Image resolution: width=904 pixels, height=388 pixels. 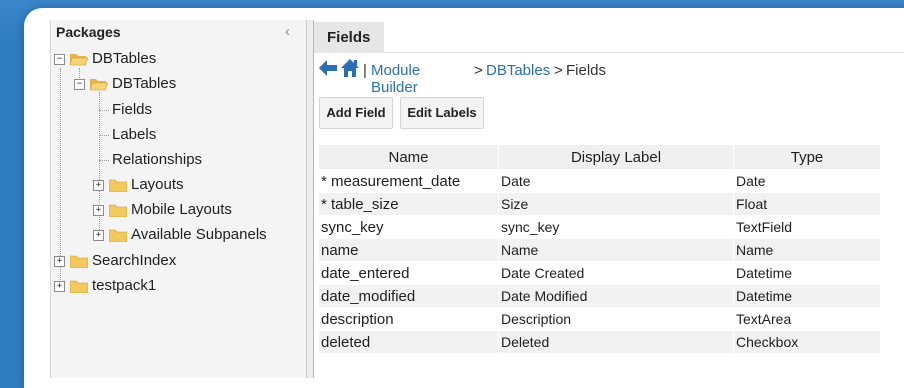 What do you see at coordinates (157, 184) in the screenshot?
I see `tree-item-label: Layouts` at bounding box center [157, 184].